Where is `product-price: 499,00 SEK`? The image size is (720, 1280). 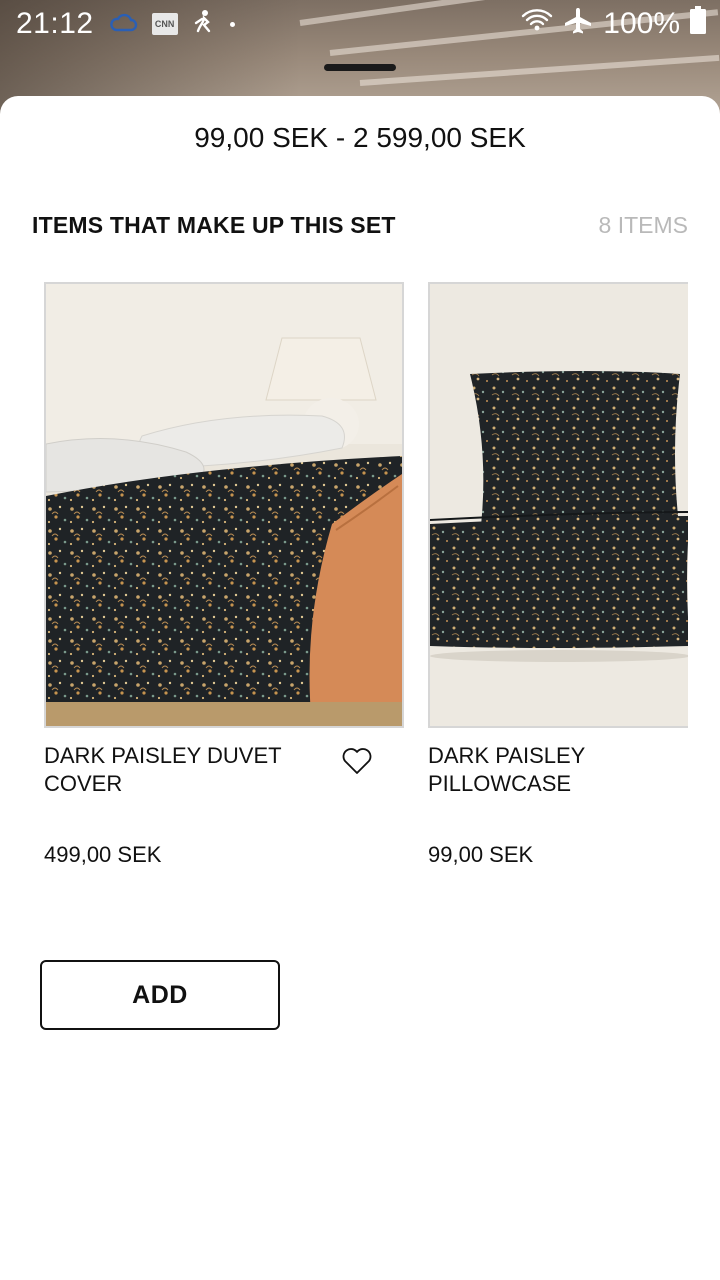 product-price: 499,00 SEK is located at coordinates (103, 854).